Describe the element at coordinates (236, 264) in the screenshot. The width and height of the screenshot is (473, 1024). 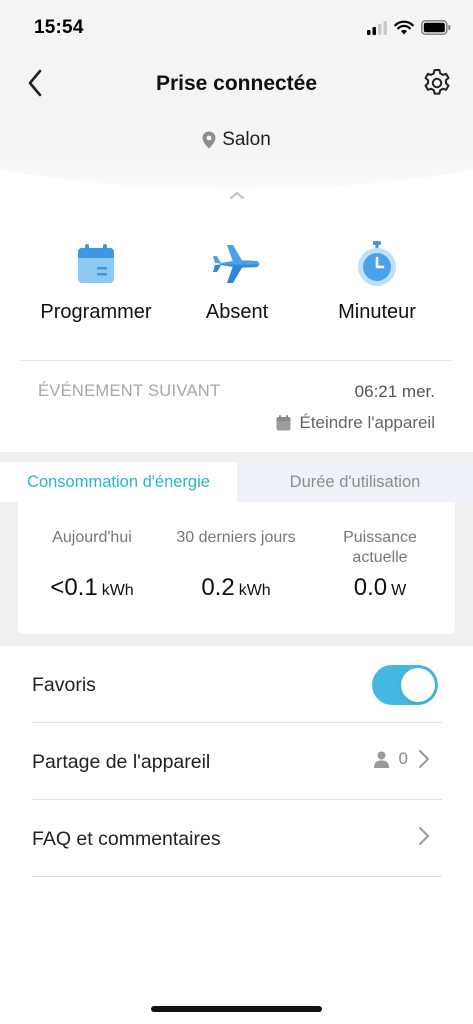
I see `airplane-icon` at that location.